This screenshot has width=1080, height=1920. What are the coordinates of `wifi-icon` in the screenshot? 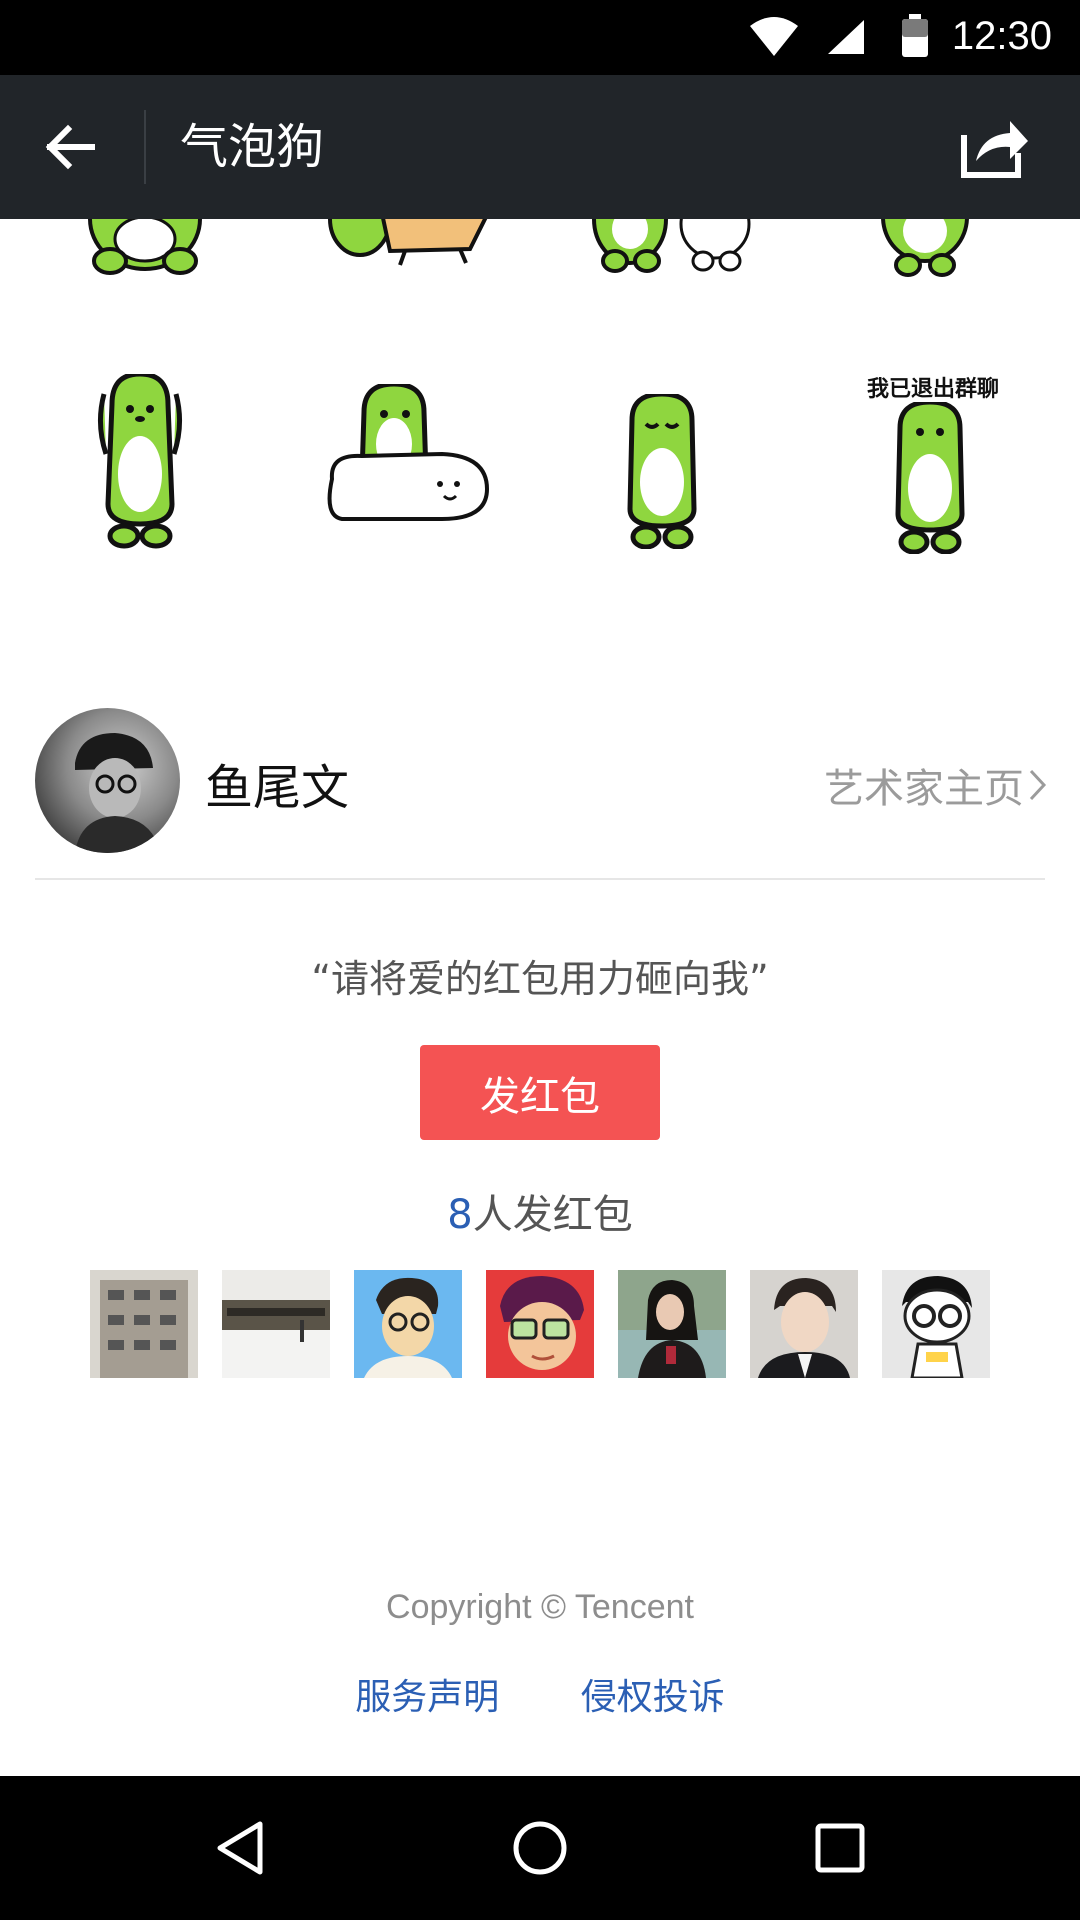 It's located at (774, 36).